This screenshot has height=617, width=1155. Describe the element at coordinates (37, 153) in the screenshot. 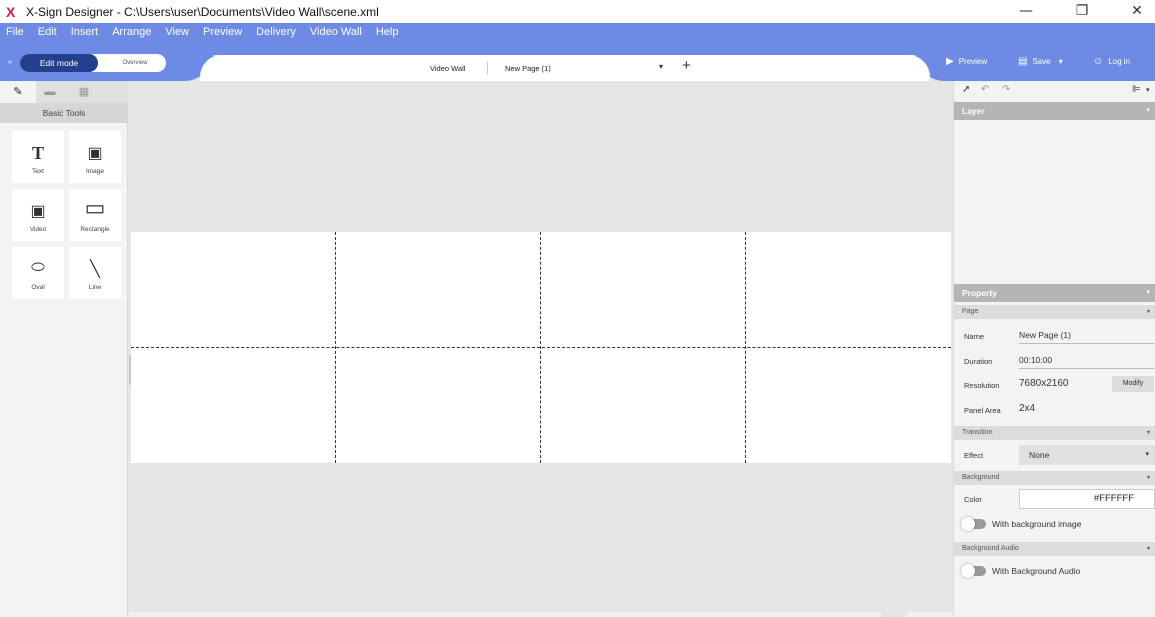

I see `text-icon: T` at that location.